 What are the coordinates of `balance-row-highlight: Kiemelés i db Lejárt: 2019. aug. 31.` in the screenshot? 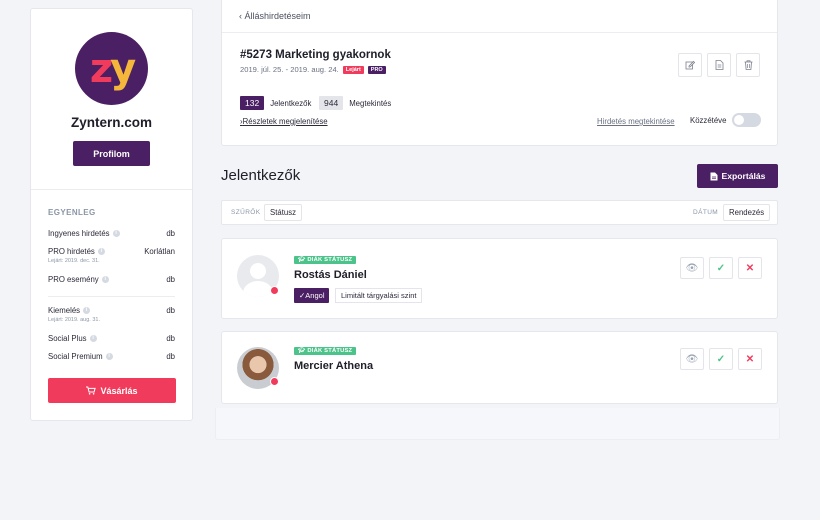 It's located at (111, 314).